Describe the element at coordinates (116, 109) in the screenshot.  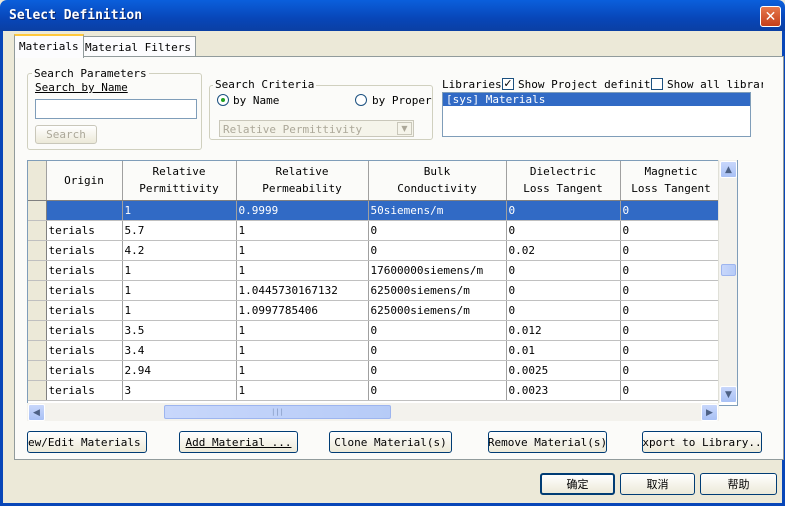
I see `search-by-name-input` at that location.